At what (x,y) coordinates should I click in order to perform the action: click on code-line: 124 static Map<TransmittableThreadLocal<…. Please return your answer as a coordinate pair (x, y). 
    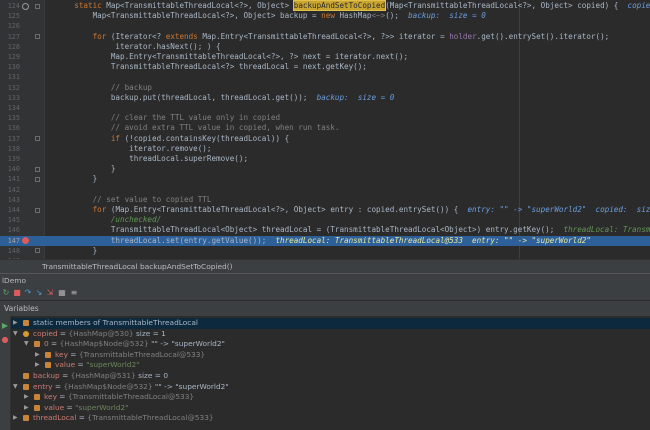
    Looking at the image, I should click on (325, 5).